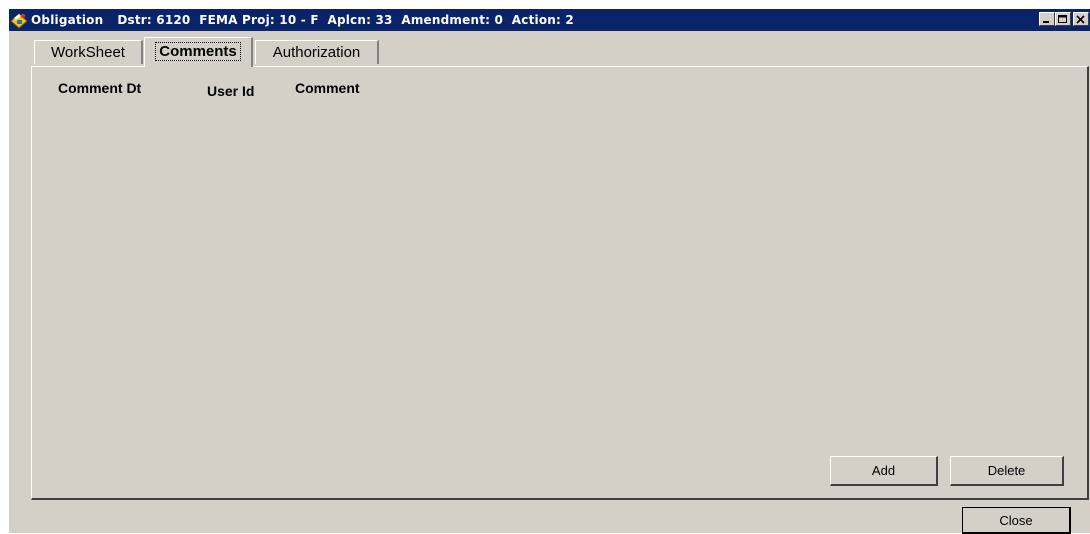 The height and width of the screenshot is (534, 1090). I want to click on tab-comments: Comments, so click(198, 52).